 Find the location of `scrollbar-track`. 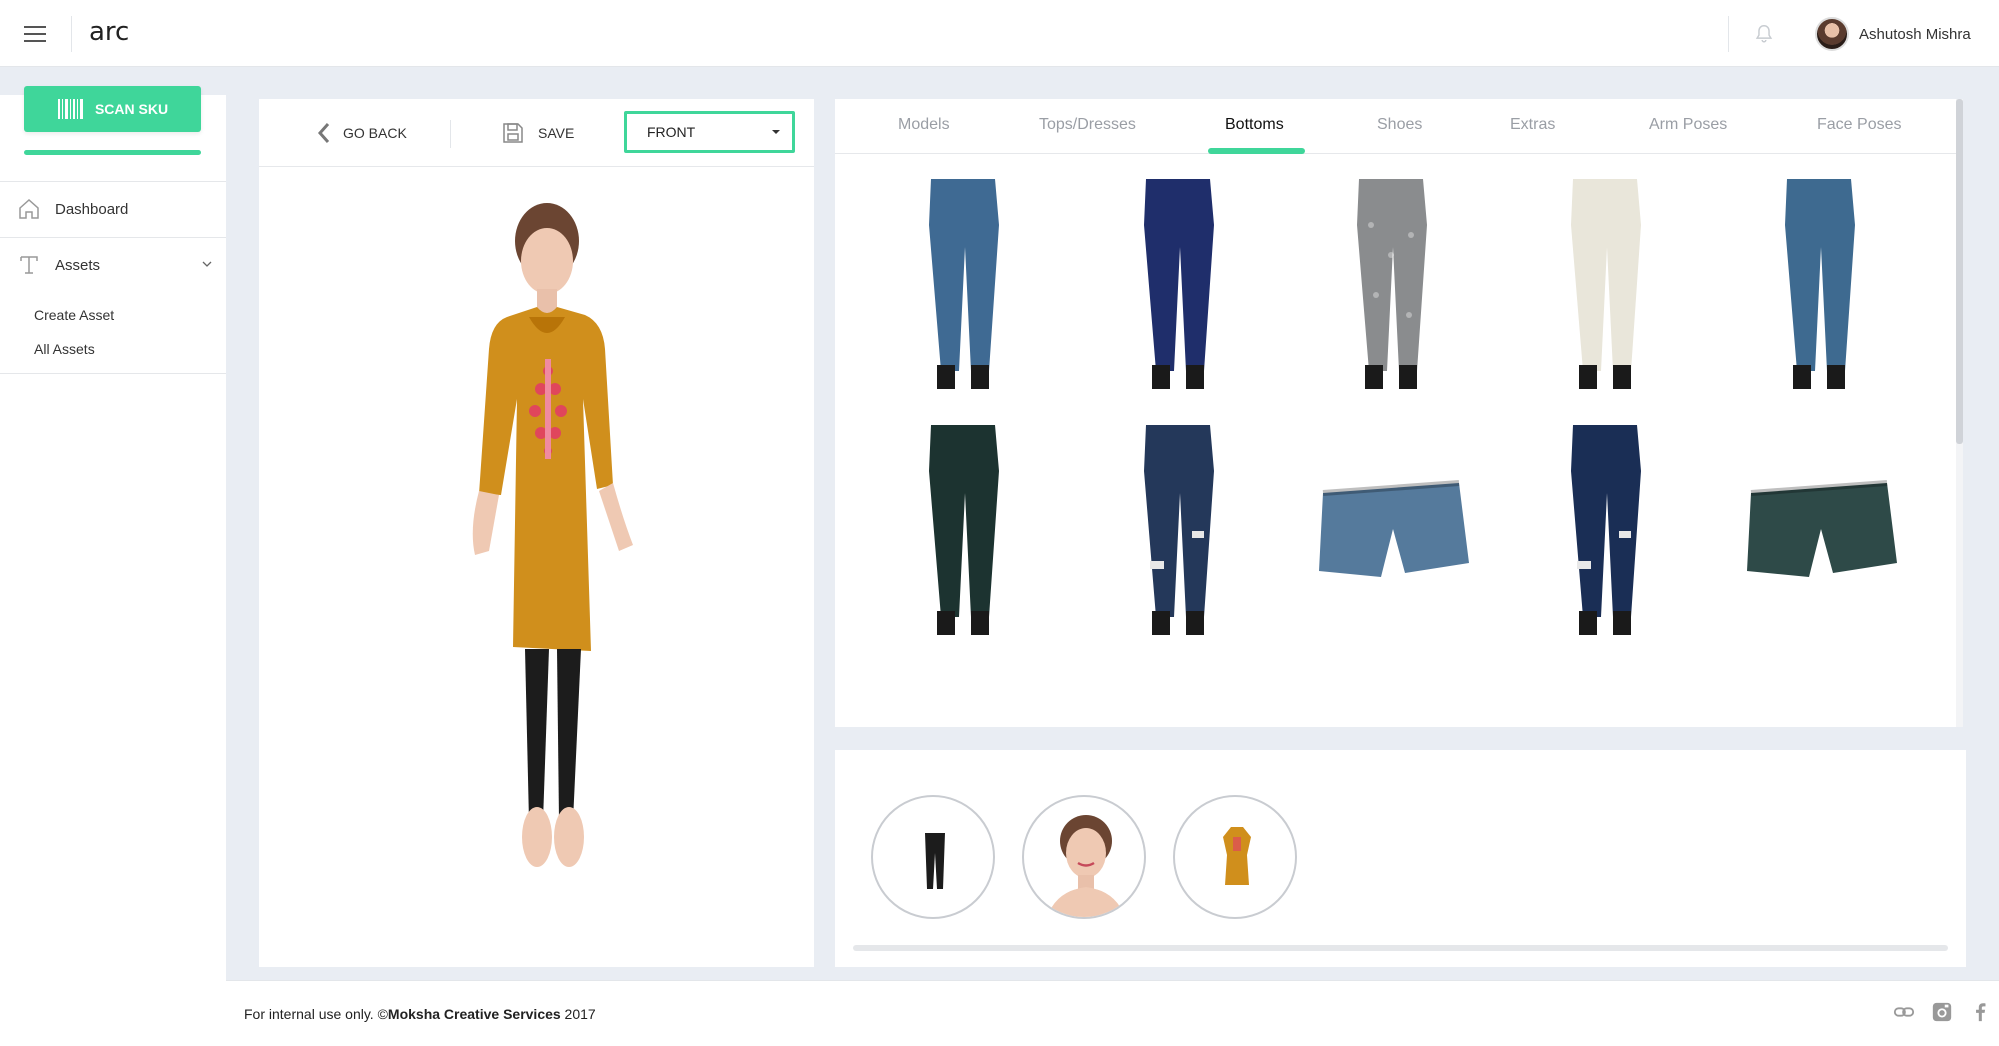

scrollbar-track is located at coordinates (1959, 413).